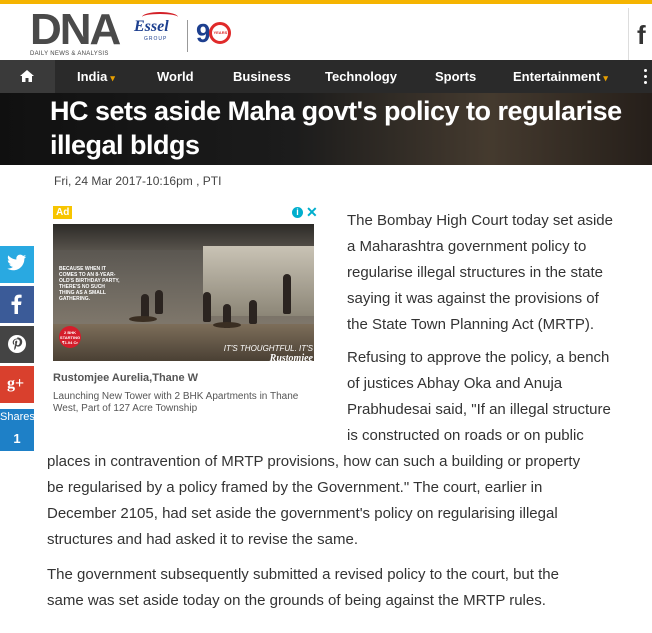 The width and height of the screenshot is (652, 633). I want to click on shares-counter: Shares 1, so click(17, 430).